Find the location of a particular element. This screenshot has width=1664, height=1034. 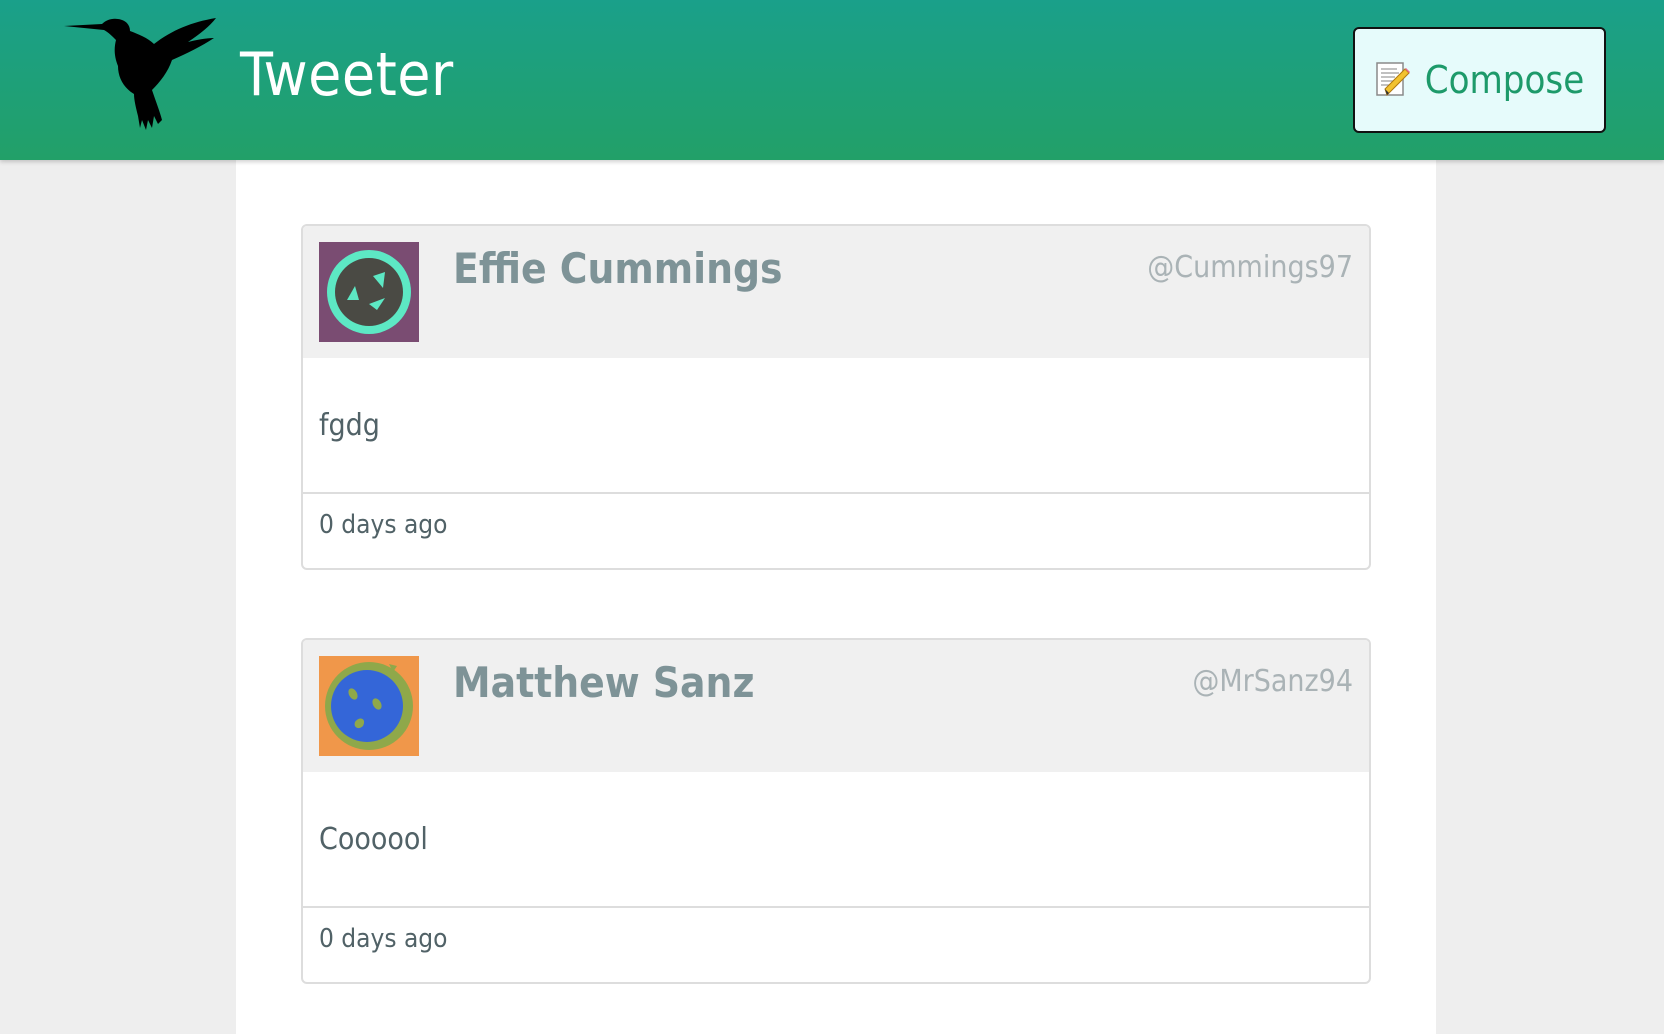

tweet-header: Matthew Sanz @MrSanz94 is located at coordinates (836, 706).